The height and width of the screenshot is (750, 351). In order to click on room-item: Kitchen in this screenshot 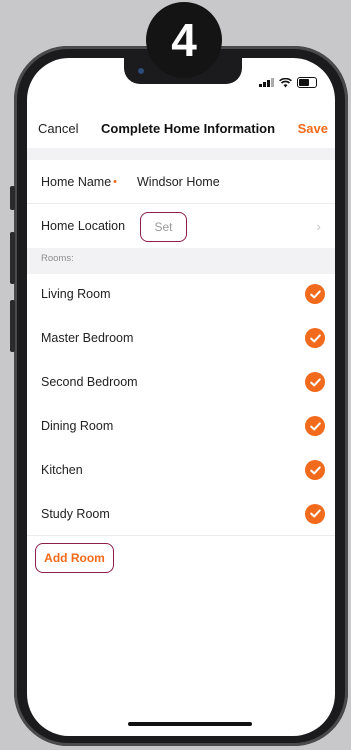, I will do `click(181, 470)`.